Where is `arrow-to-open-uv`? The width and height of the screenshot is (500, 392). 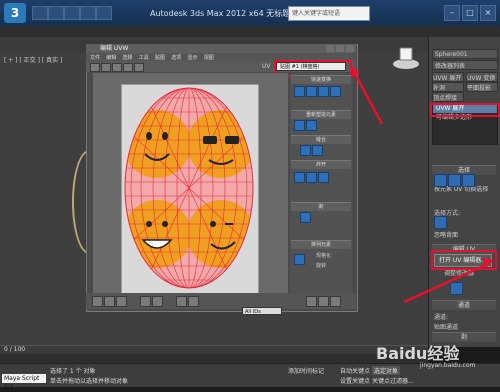 arrow-to-open-uv is located at coordinates (447, 282).